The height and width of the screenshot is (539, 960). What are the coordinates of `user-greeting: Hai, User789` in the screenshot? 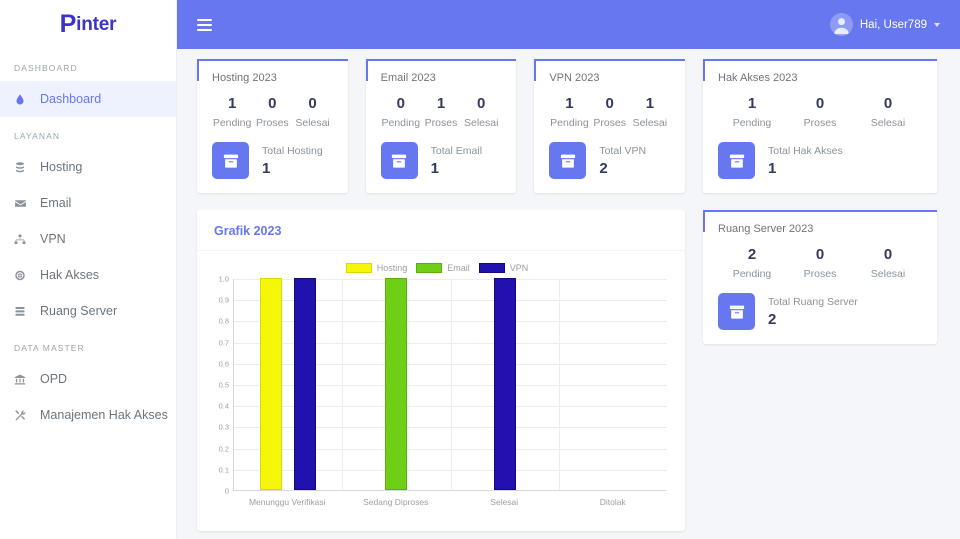 It's located at (893, 24).